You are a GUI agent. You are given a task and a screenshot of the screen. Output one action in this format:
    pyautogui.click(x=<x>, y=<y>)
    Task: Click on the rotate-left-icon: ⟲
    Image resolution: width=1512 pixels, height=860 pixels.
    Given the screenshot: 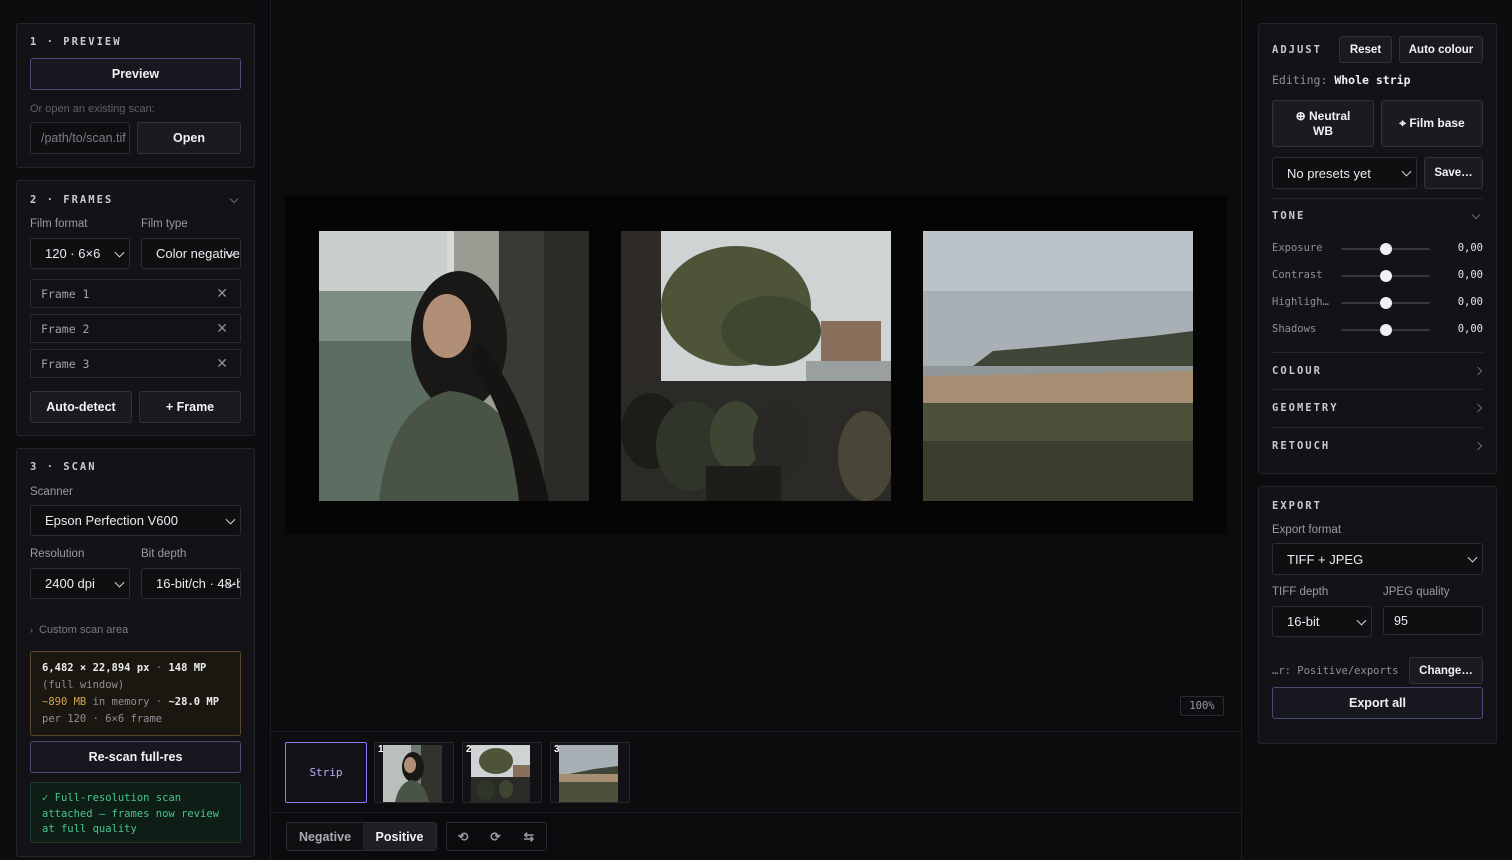 What is the action you would take?
    pyautogui.click(x=463, y=836)
    